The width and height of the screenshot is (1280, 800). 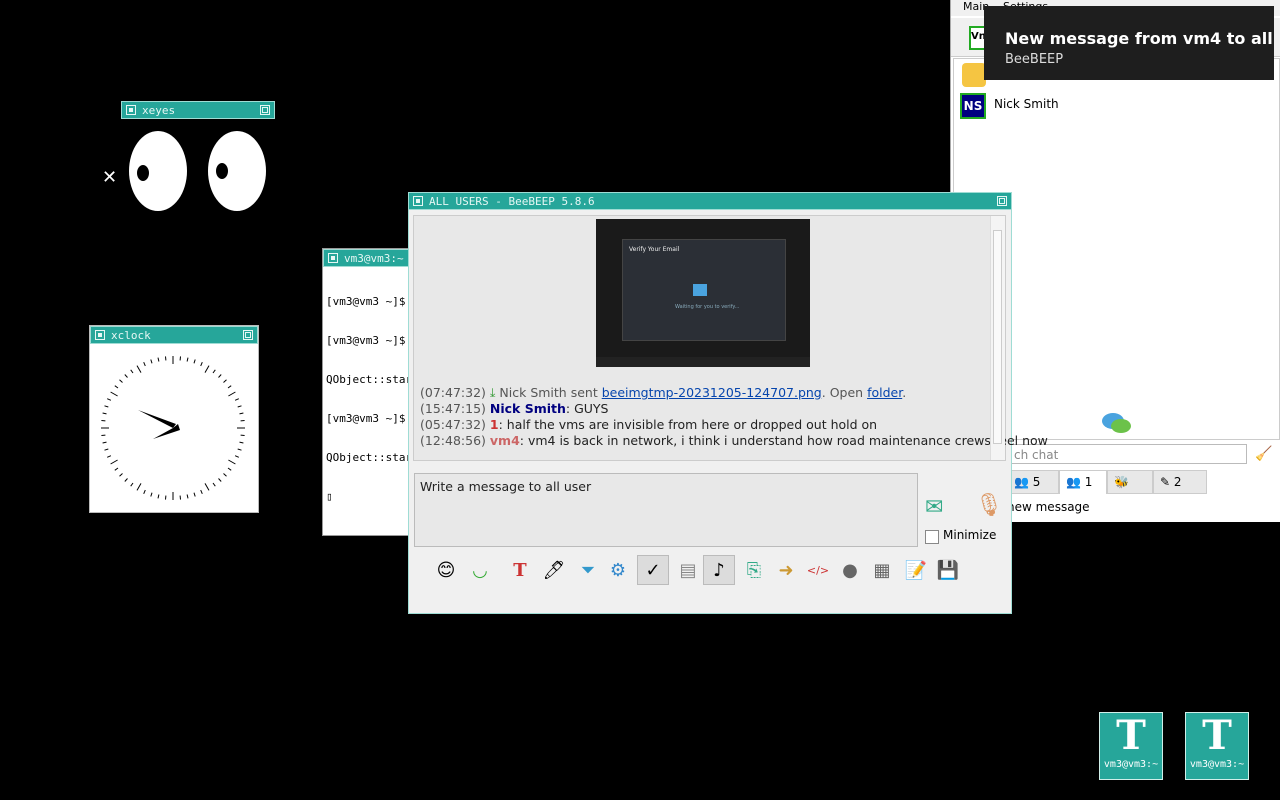 I want to click on window-title: ALL USERS - BeeBEEP 5.8.6, so click(x=512, y=201).